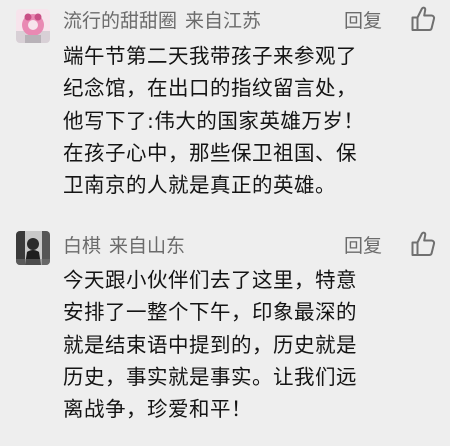 This screenshot has width=450, height=446. I want to click on comment-line: 卫南京的人就是真正的英雄。, so click(199, 185).